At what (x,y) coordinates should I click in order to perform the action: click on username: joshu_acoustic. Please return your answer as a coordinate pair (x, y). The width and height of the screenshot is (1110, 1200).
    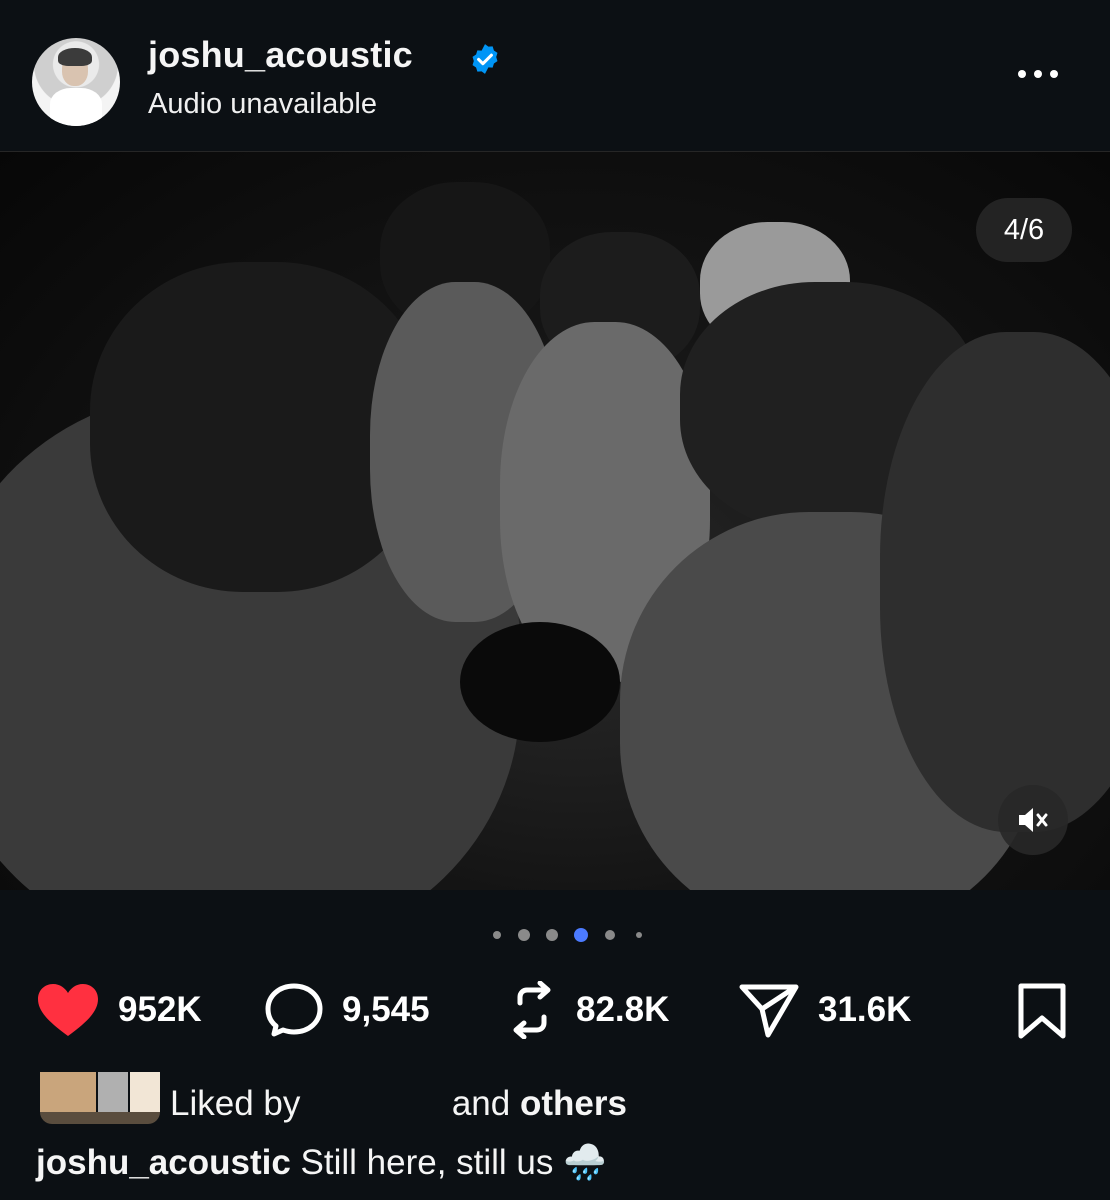
    Looking at the image, I should click on (280, 55).